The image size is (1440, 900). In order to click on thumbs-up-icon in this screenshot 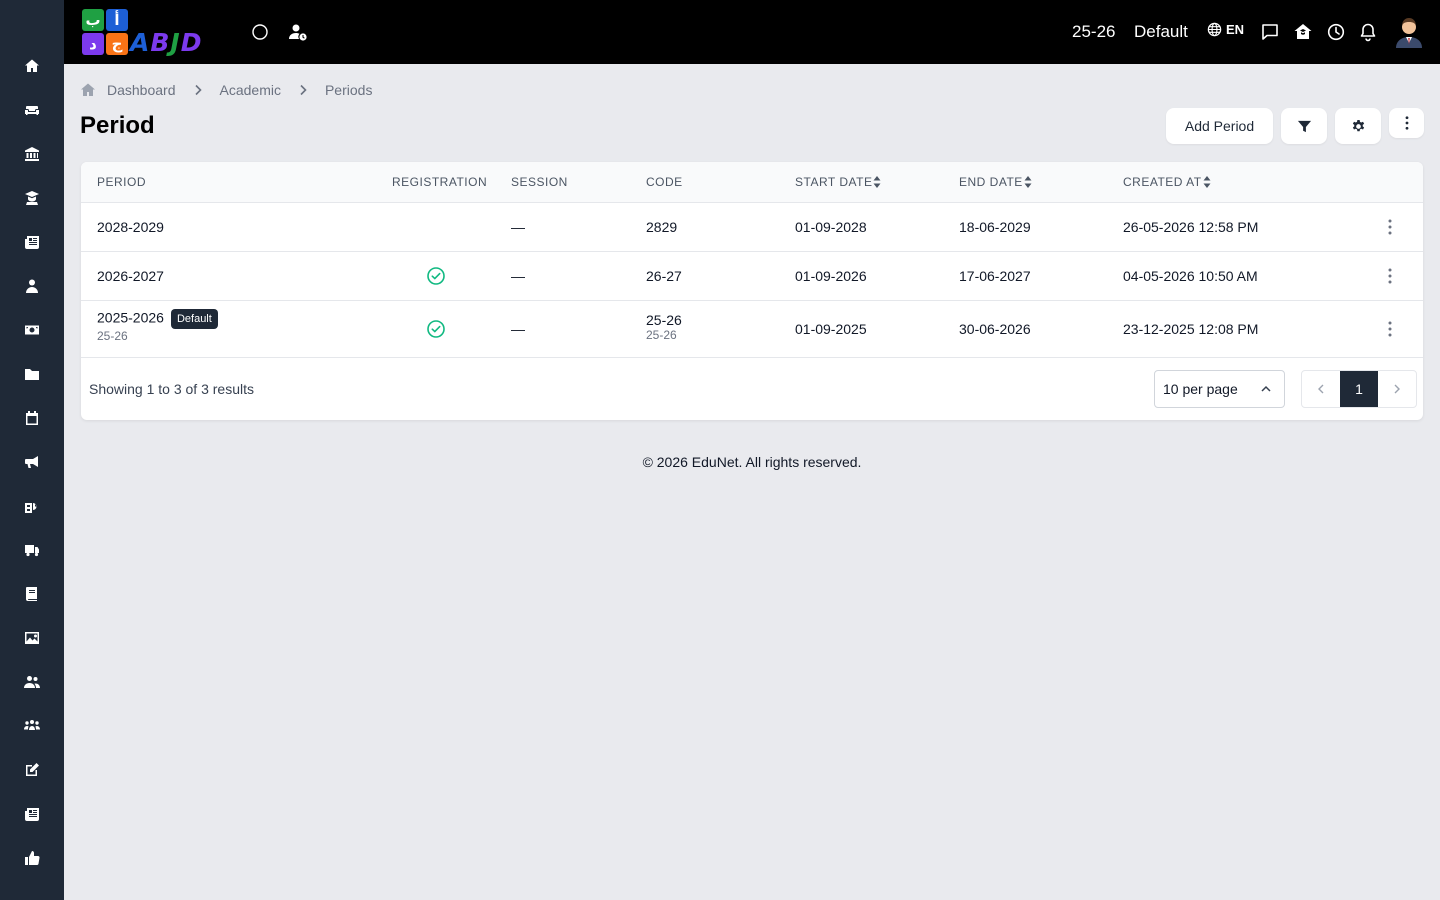, I will do `click(32, 858)`.